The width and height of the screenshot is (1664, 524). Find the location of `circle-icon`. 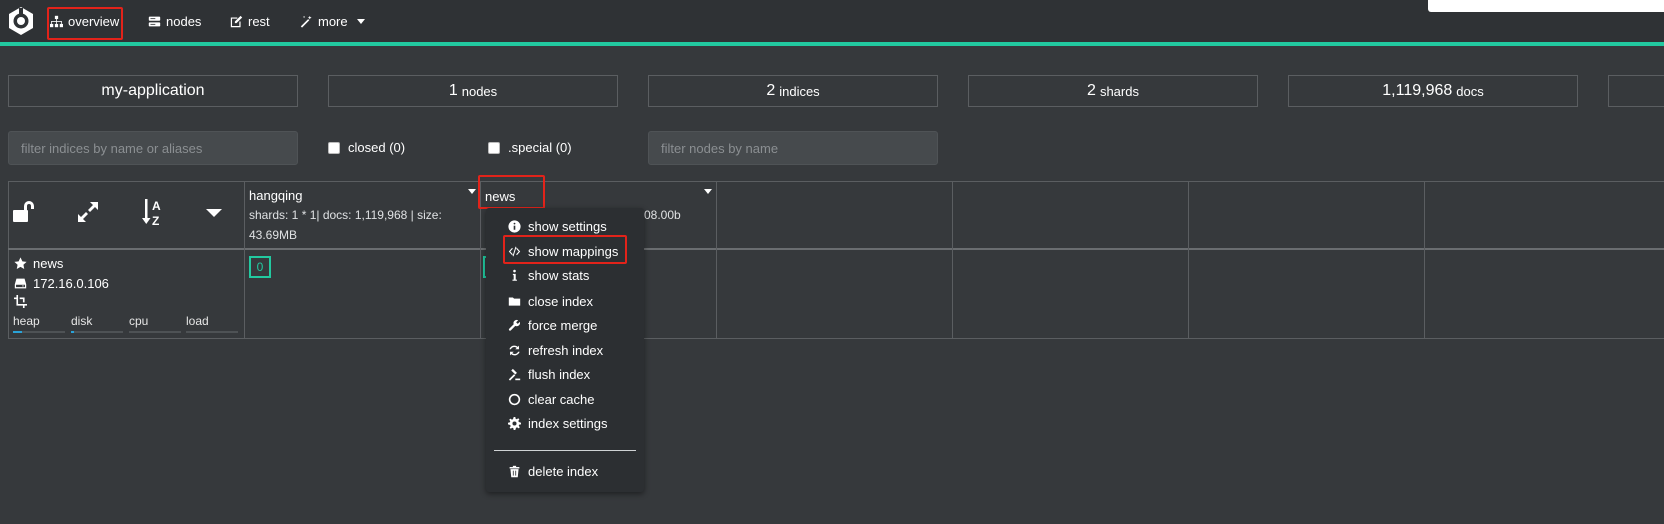

circle-icon is located at coordinates (514, 399).